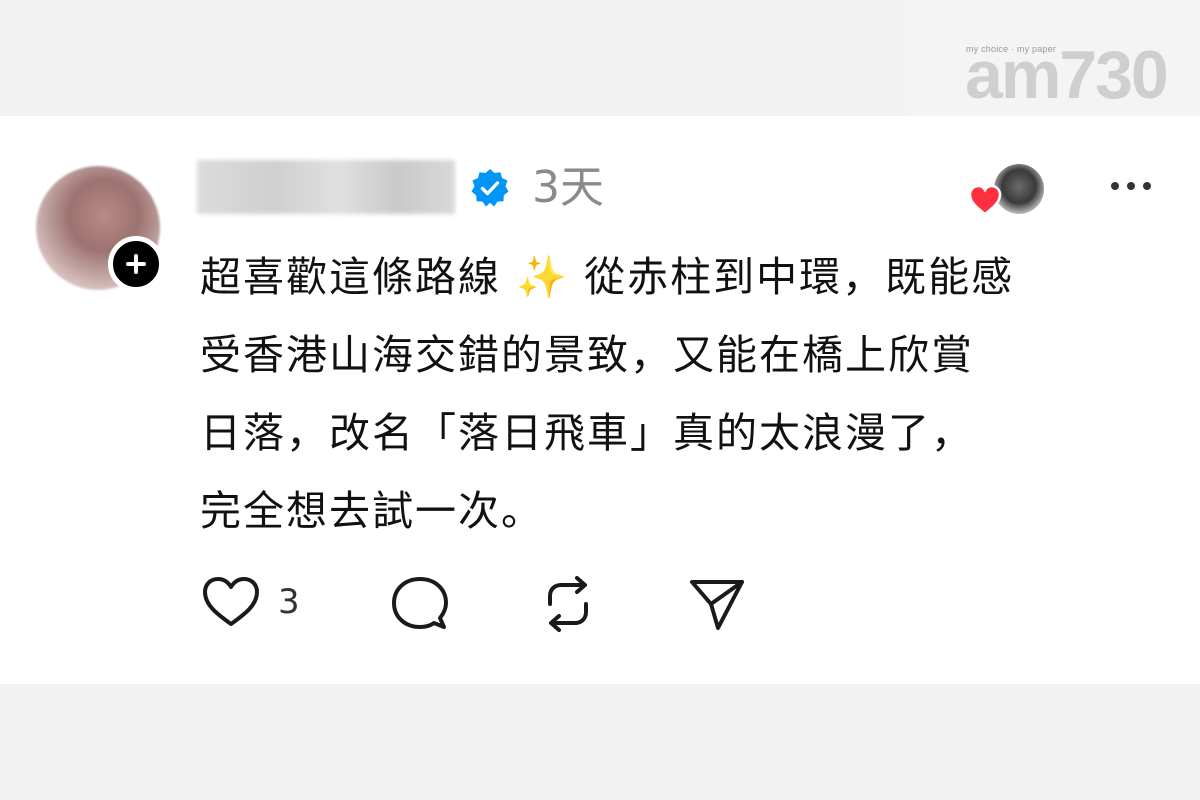 This screenshot has height=800, width=1200. Describe the element at coordinates (600, 742) in the screenshot. I see `bottom-background` at that location.